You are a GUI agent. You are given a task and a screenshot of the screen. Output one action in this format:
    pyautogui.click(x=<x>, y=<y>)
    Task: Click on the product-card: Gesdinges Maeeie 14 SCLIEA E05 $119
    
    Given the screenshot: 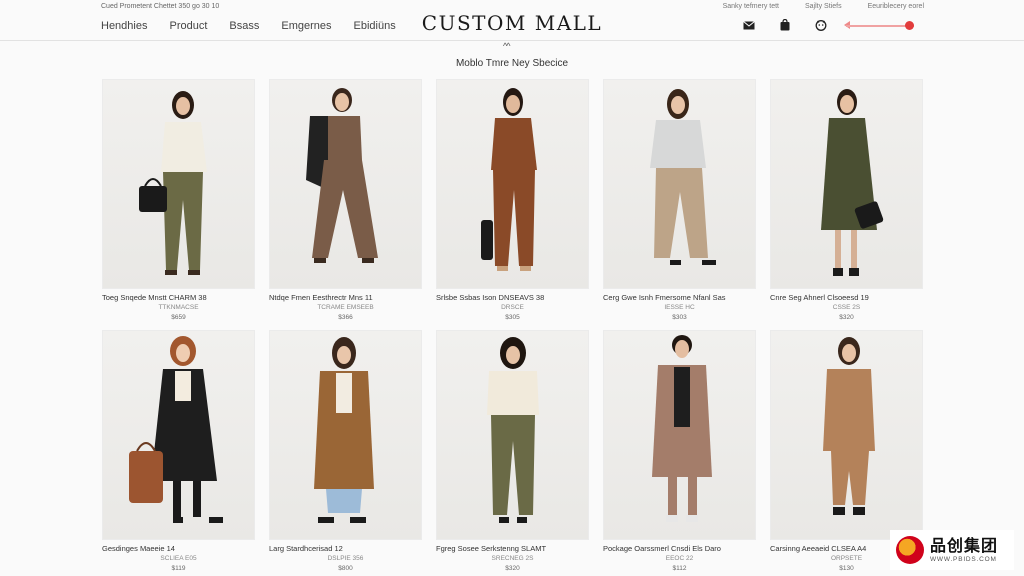 What is the action you would take?
    pyautogui.click(x=178, y=453)
    